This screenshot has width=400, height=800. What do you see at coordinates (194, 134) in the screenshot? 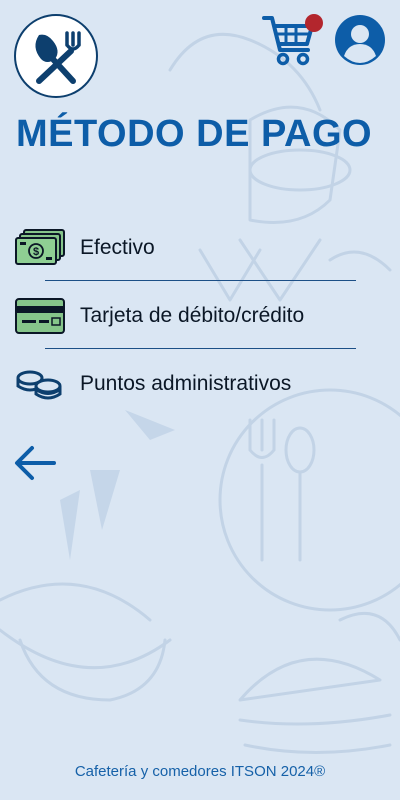
I see `page-title: MÉTODO DE PAGO` at bounding box center [194, 134].